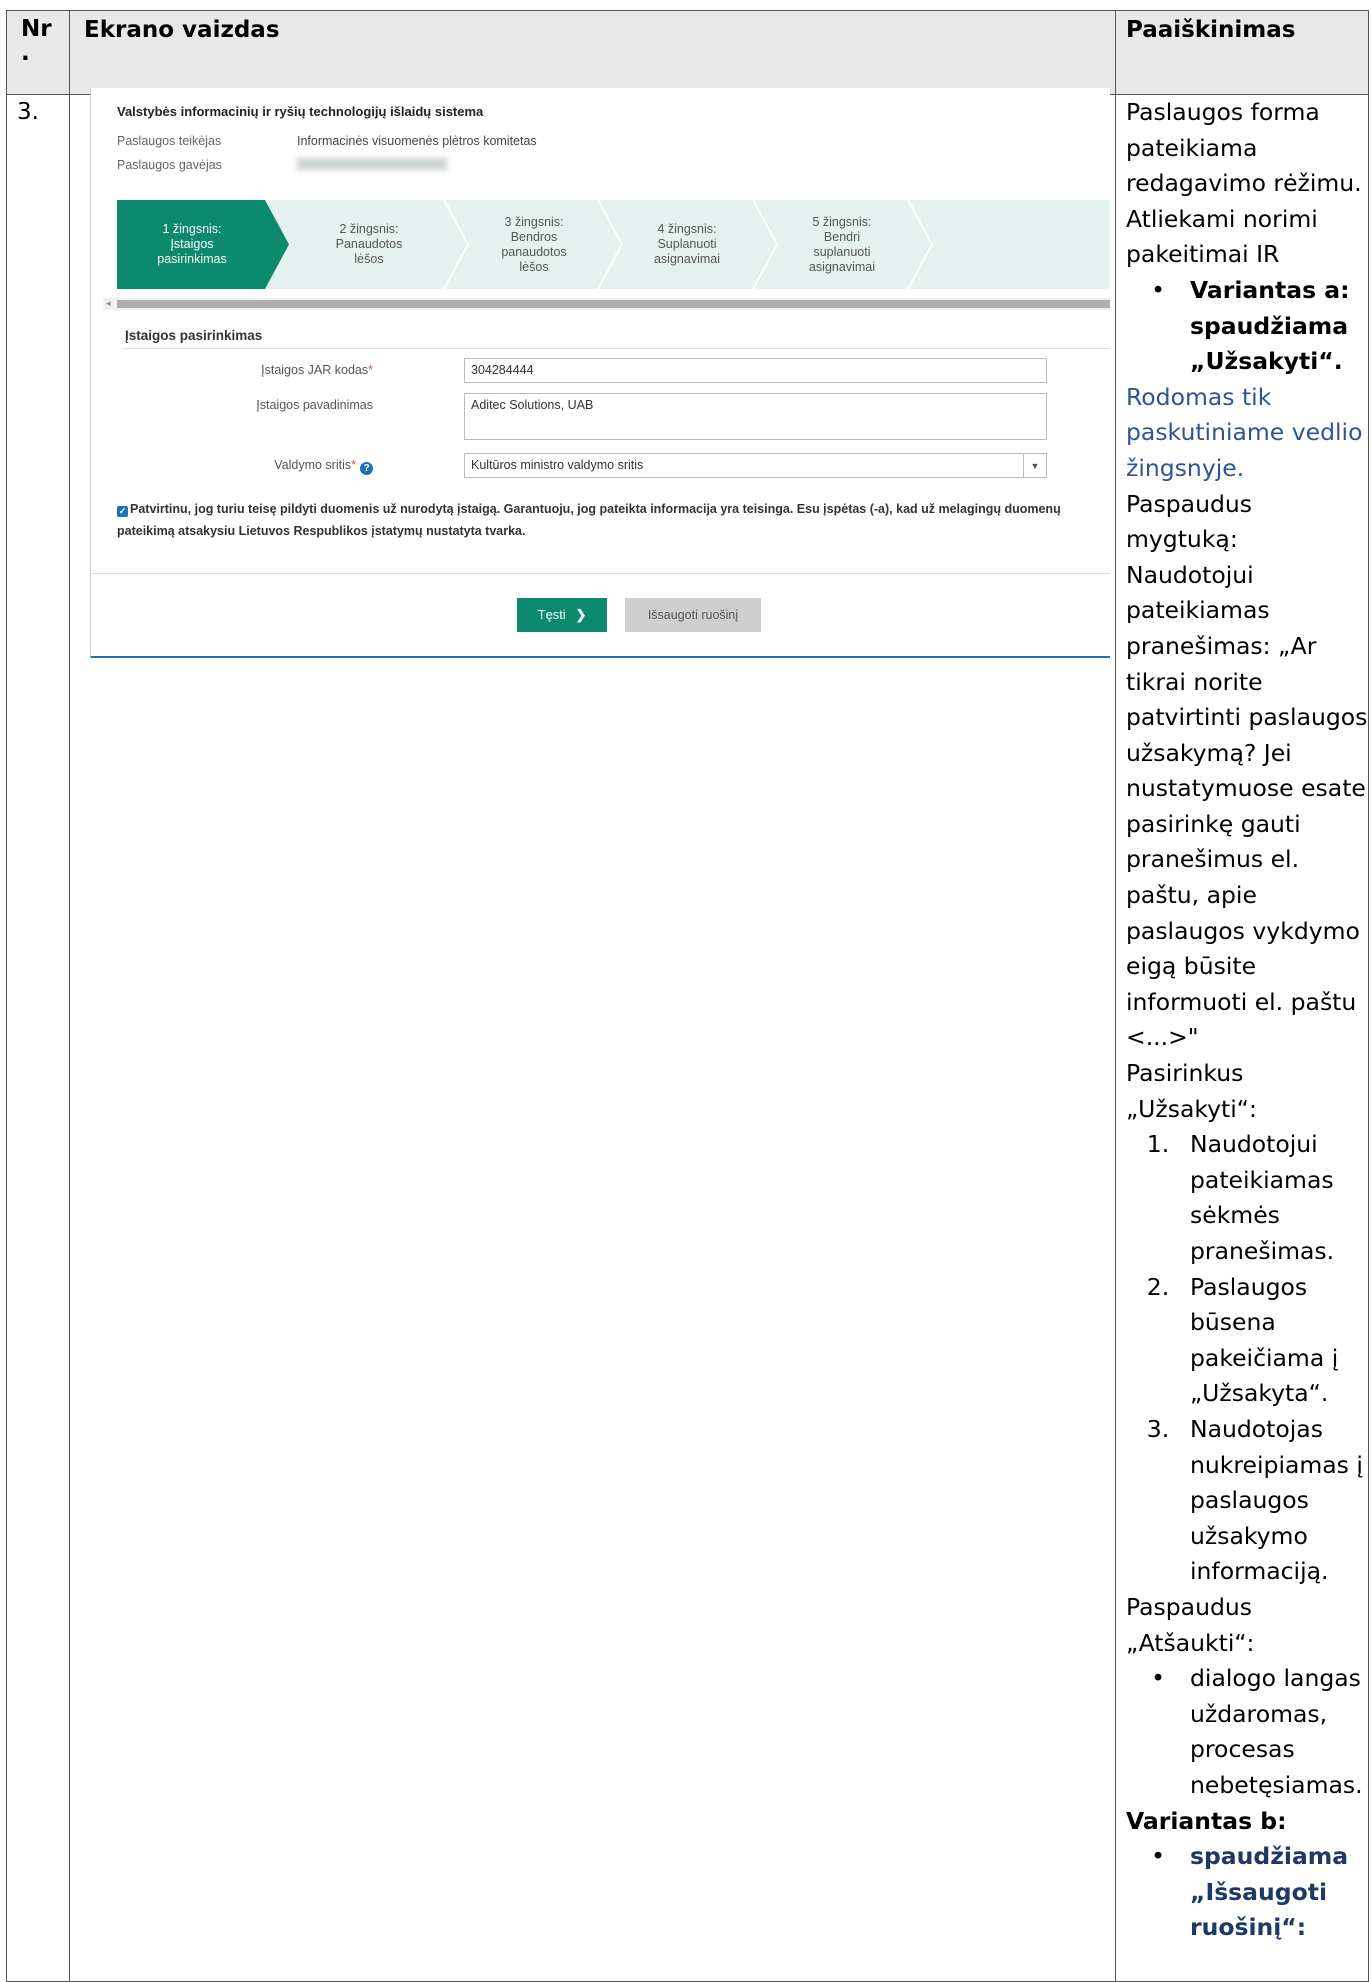 The height and width of the screenshot is (1982, 1371). What do you see at coordinates (194, 335) in the screenshot?
I see `section-title: Įstaigos pasirinkimas` at bounding box center [194, 335].